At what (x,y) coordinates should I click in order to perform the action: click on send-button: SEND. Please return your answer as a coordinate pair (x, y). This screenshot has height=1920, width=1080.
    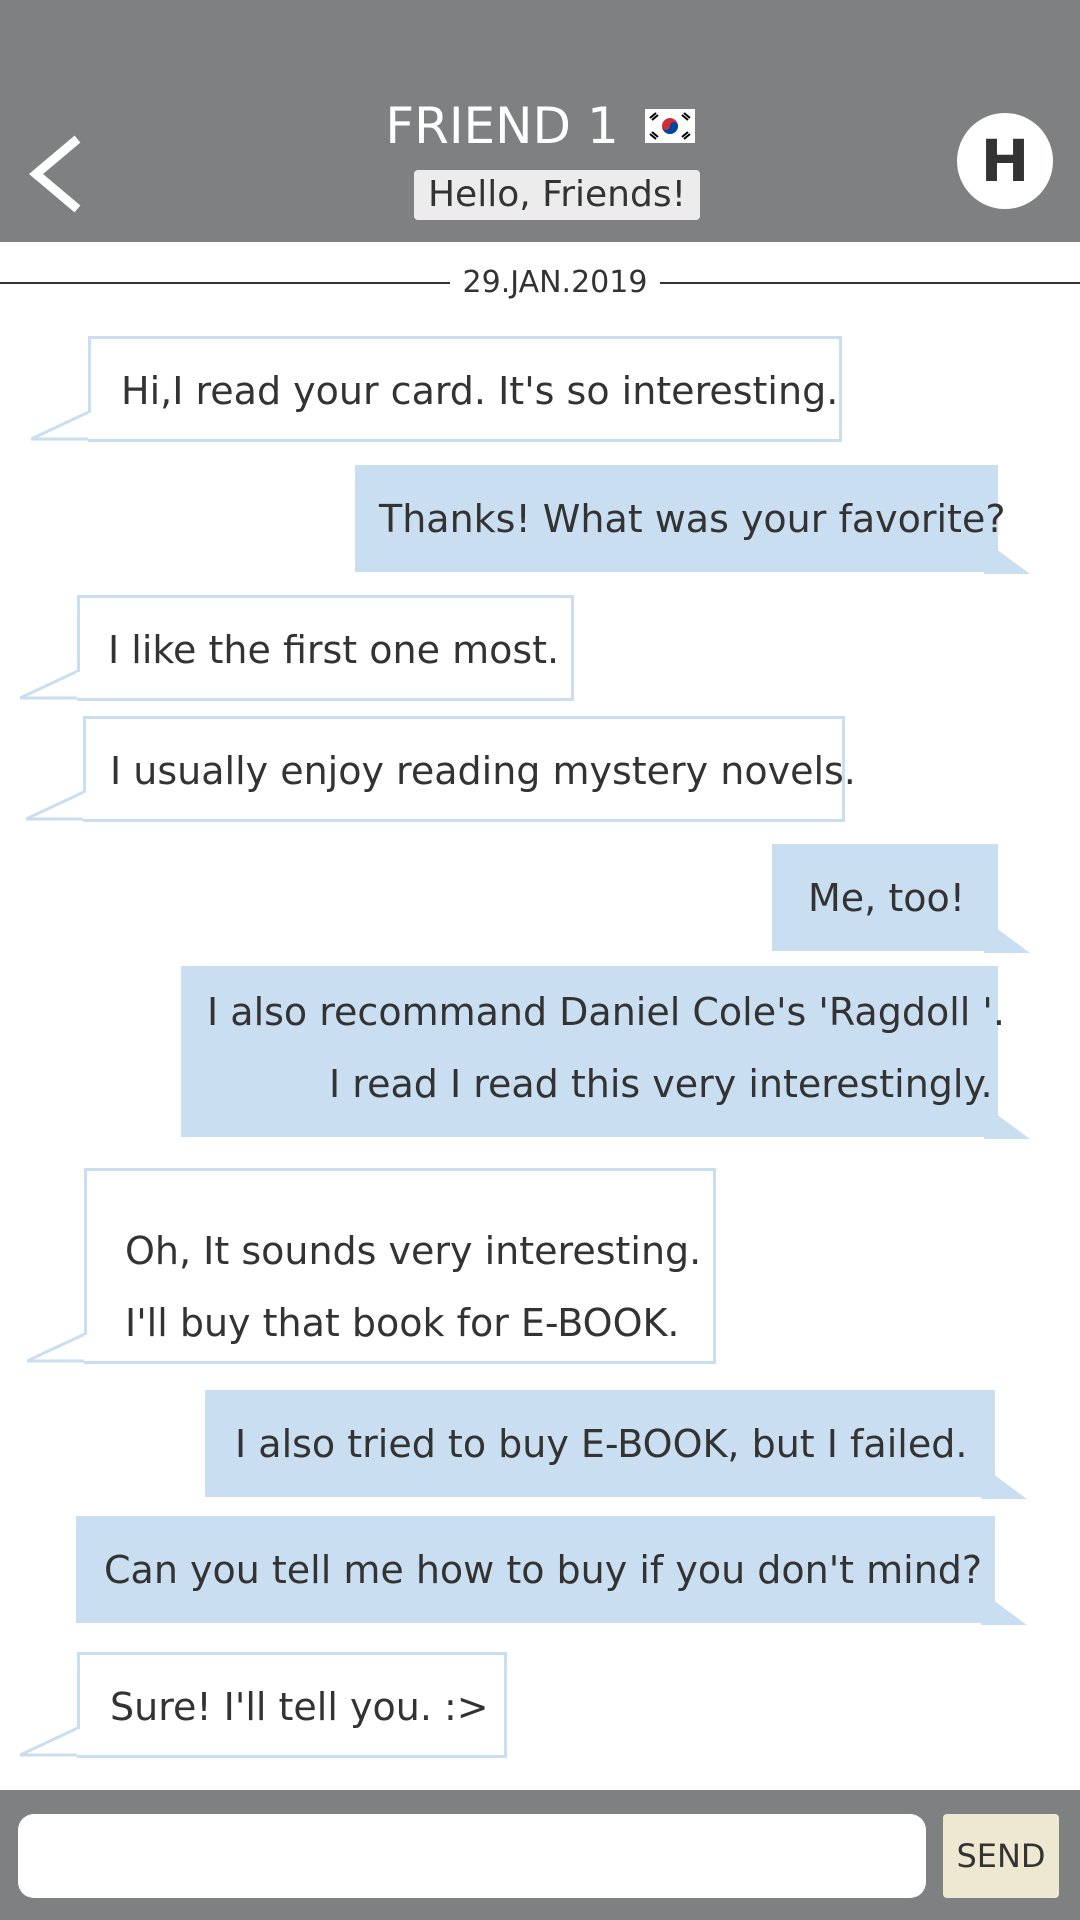
    Looking at the image, I should click on (1001, 1856).